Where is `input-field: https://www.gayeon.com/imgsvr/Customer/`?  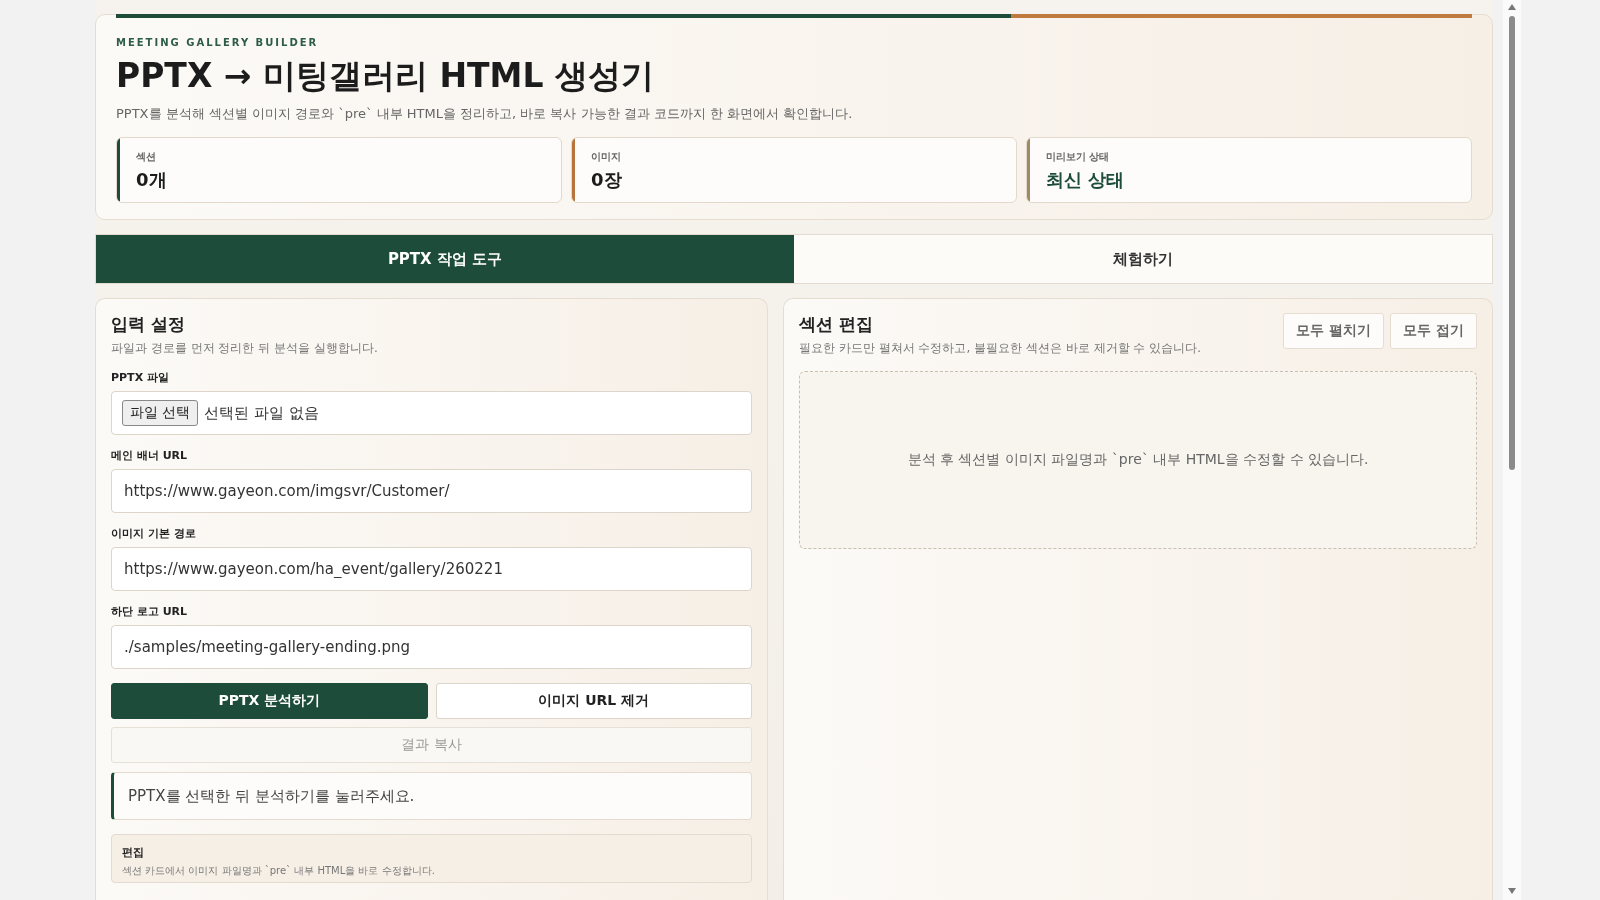 input-field: https://www.gayeon.com/imgsvr/Customer/ is located at coordinates (431, 491).